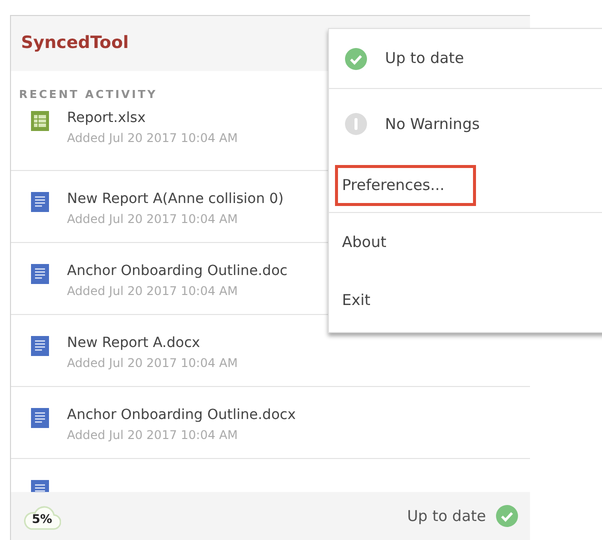 This screenshot has width=602, height=540. I want to click on sync-status: Up to date, so click(446, 516).